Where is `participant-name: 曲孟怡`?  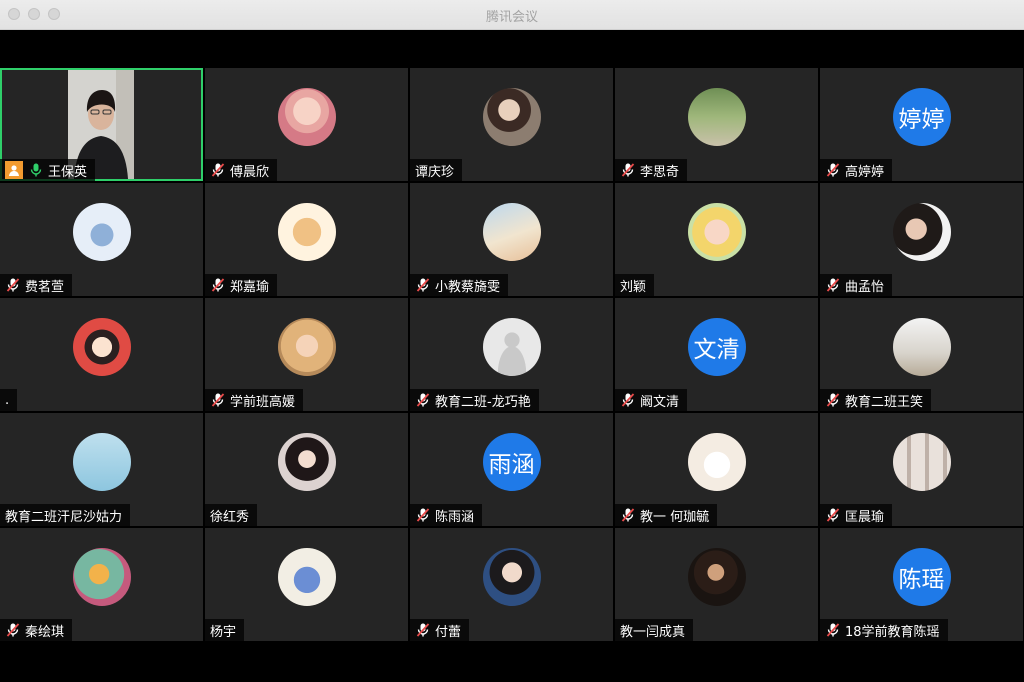 participant-name: 曲孟怡 is located at coordinates (865, 287).